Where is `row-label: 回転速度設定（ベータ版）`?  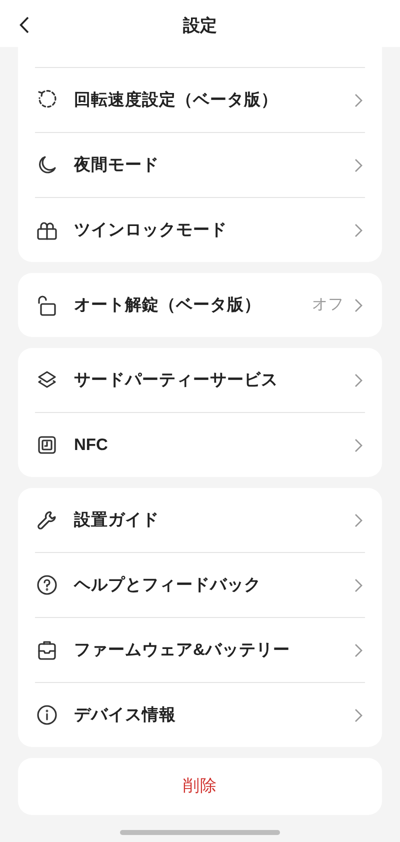
row-label: 回転速度設定（ベータ版） is located at coordinates (176, 100).